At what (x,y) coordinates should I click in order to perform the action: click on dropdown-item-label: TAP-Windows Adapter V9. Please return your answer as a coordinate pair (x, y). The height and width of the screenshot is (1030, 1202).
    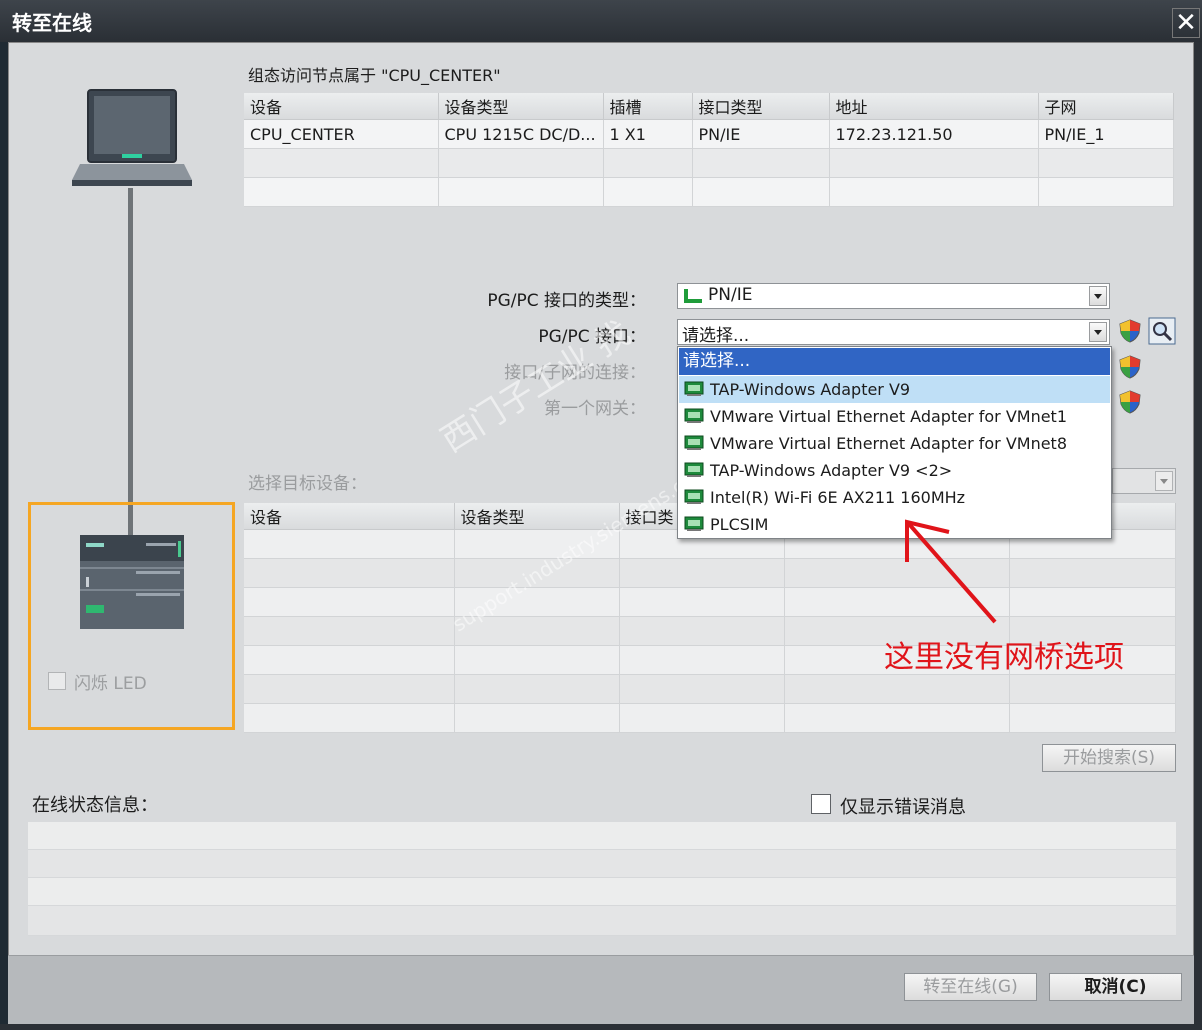
    Looking at the image, I should click on (810, 389).